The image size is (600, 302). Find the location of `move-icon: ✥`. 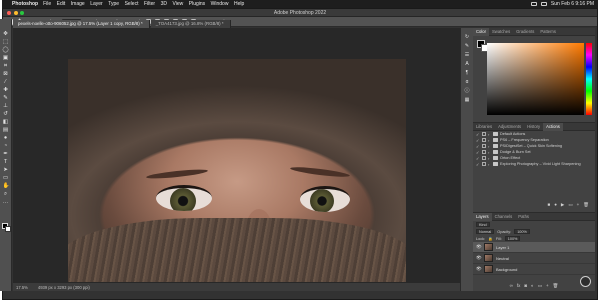

move-icon: ✥ is located at coordinates (6, 34).